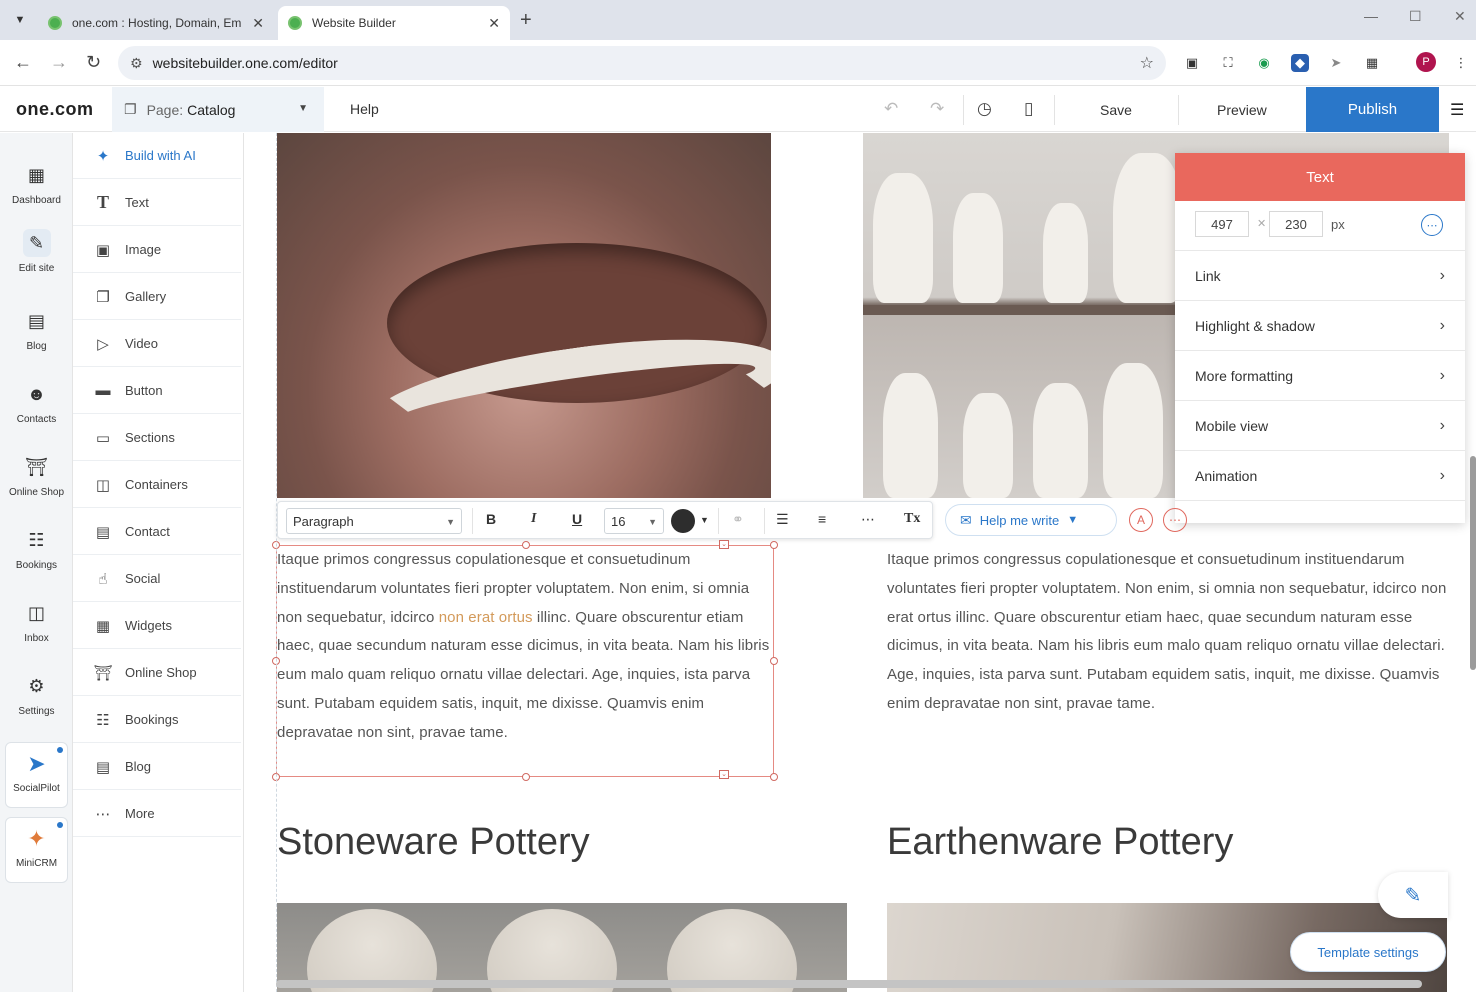 The image size is (1476, 992). Describe the element at coordinates (157, 297) in the screenshot. I see `widget-gallery: ❐ Gallery` at that location.